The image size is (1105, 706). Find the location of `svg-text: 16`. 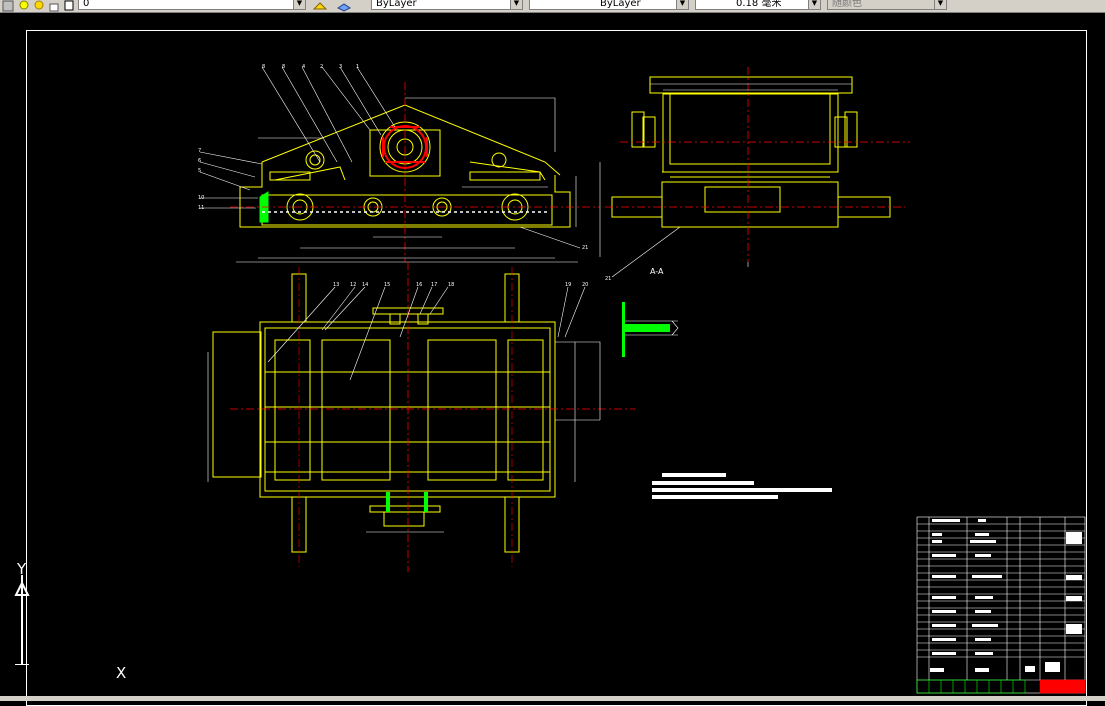

svg-text: 16 is located at coordinates (419, 285).